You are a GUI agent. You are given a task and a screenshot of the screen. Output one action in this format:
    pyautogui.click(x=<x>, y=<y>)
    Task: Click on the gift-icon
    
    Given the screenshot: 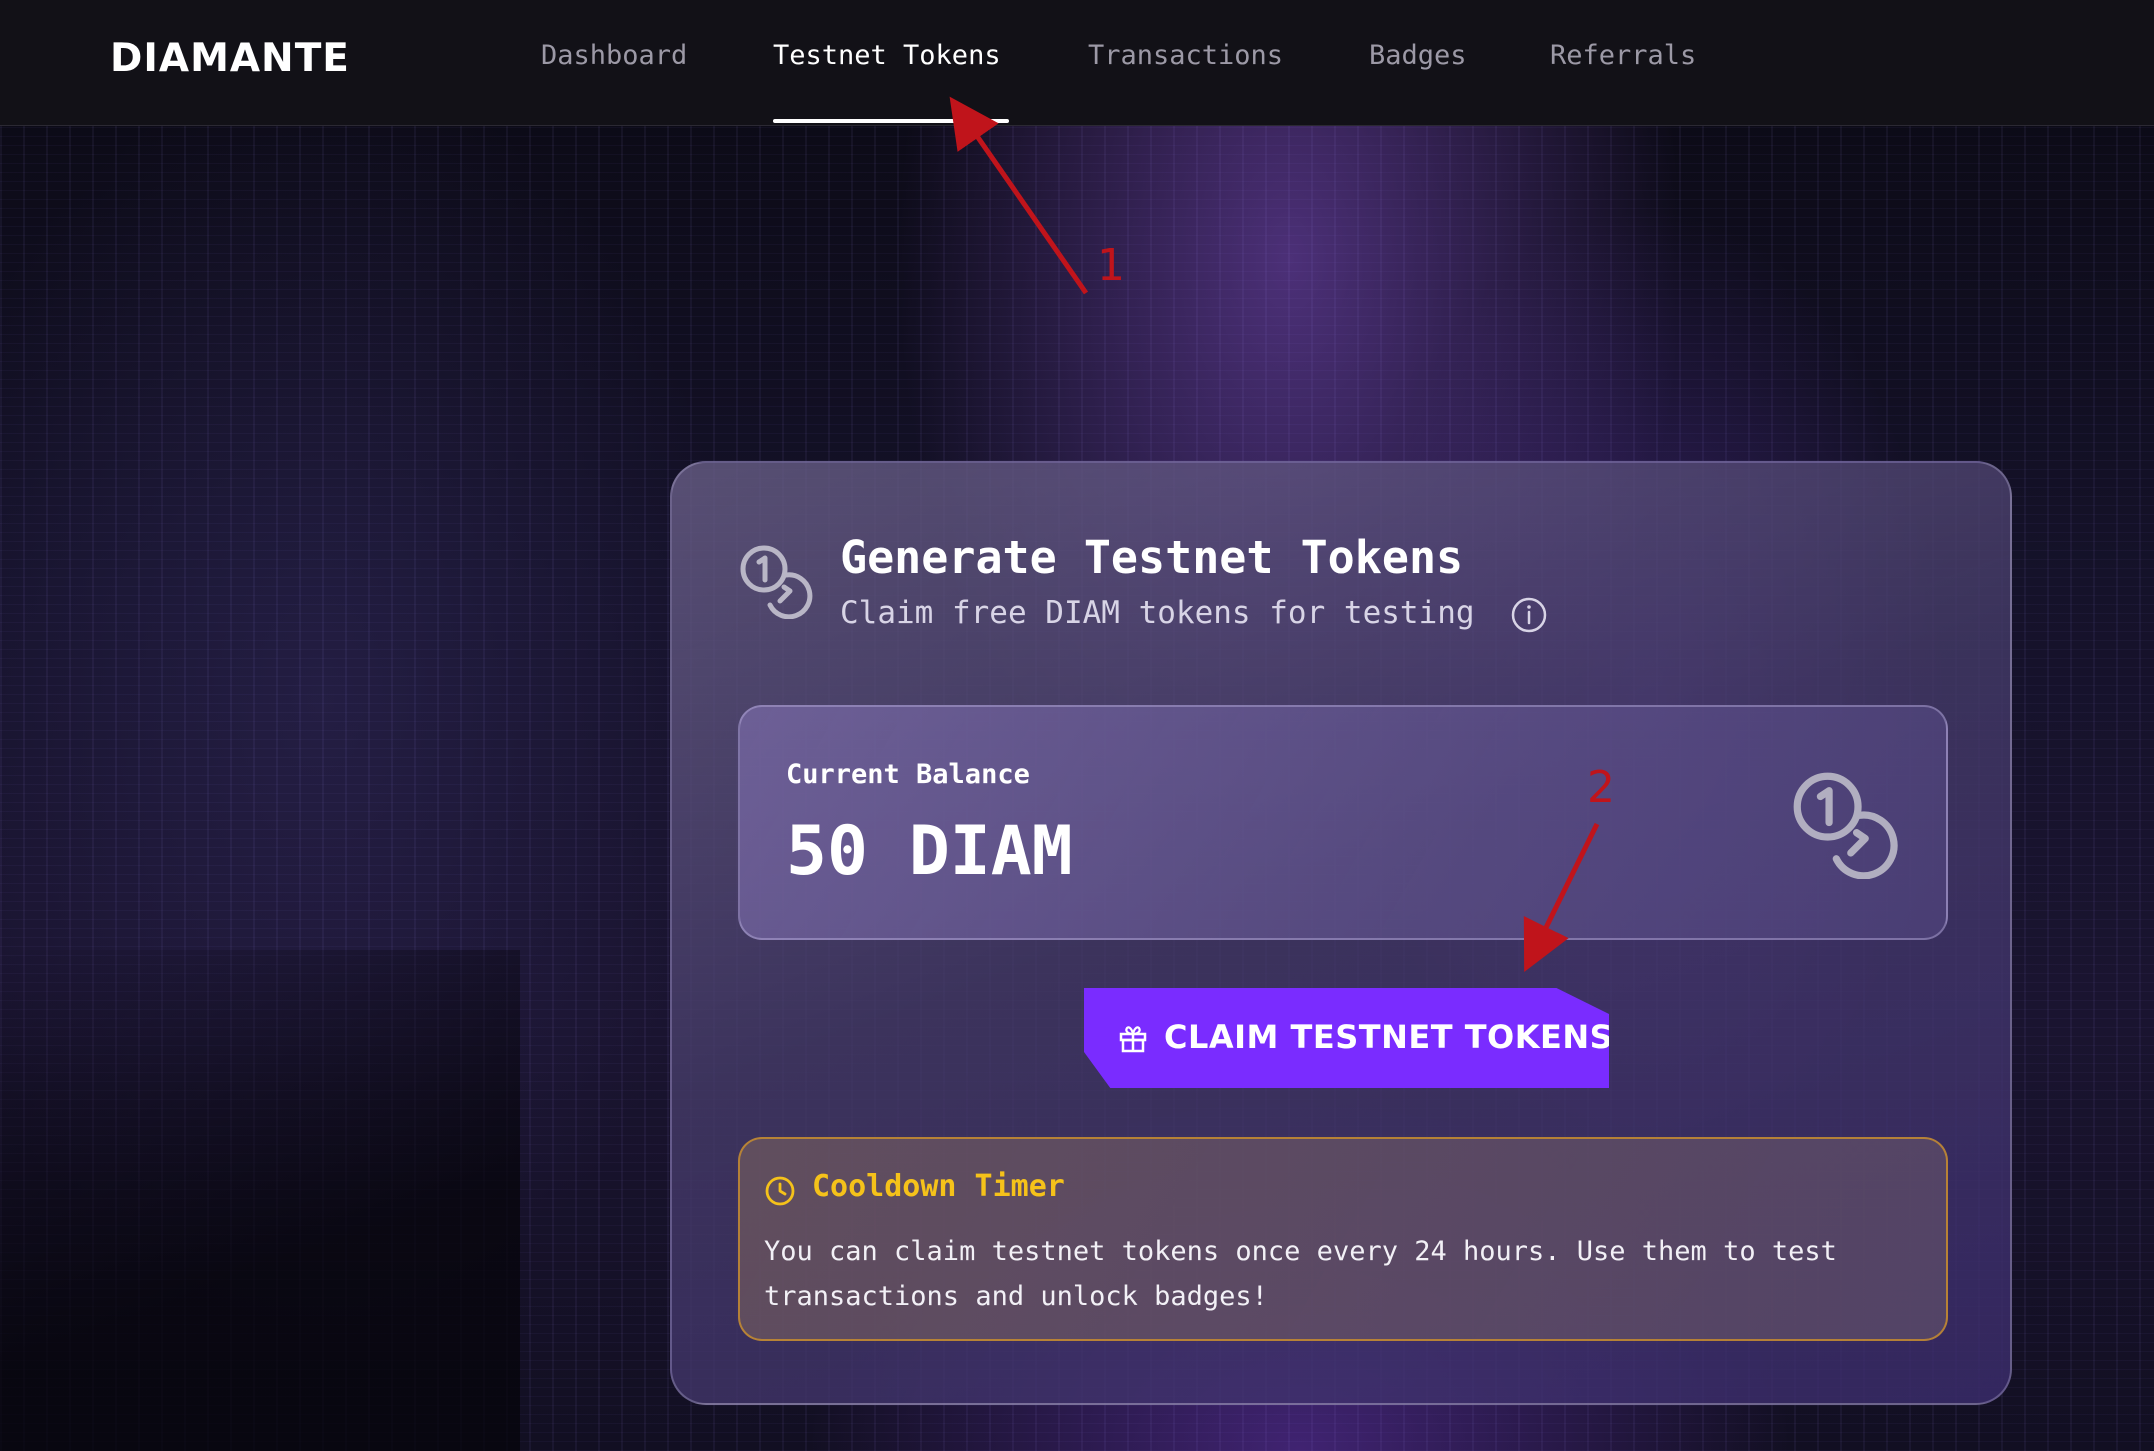 What is the action you would take?
    pyautogui.click(x=1133, y=1039)
    